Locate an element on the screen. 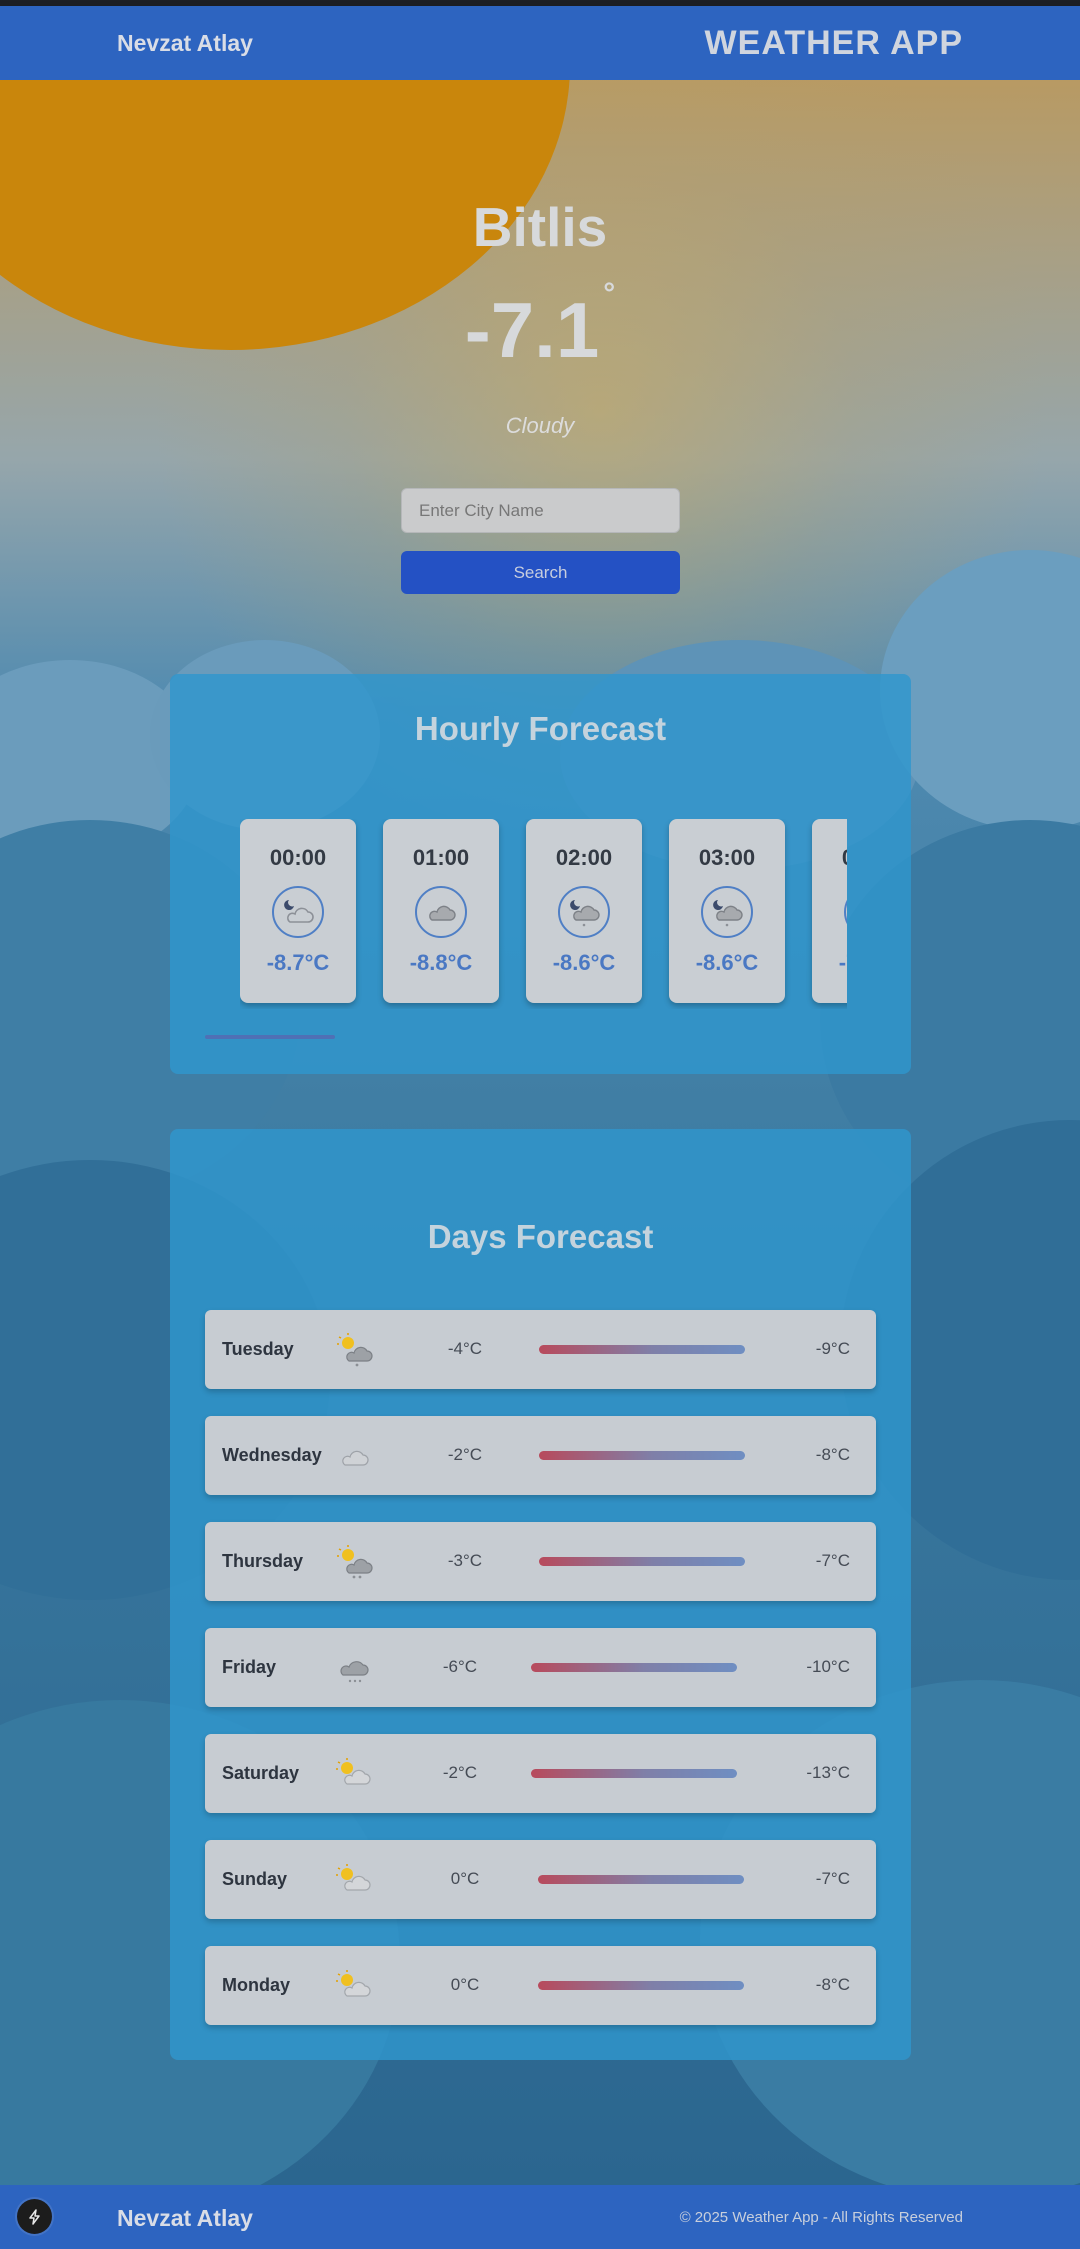 This screenshot has width=1080, height=2249. day-low-temp: -13°C is located at coordinates (828, 1772).